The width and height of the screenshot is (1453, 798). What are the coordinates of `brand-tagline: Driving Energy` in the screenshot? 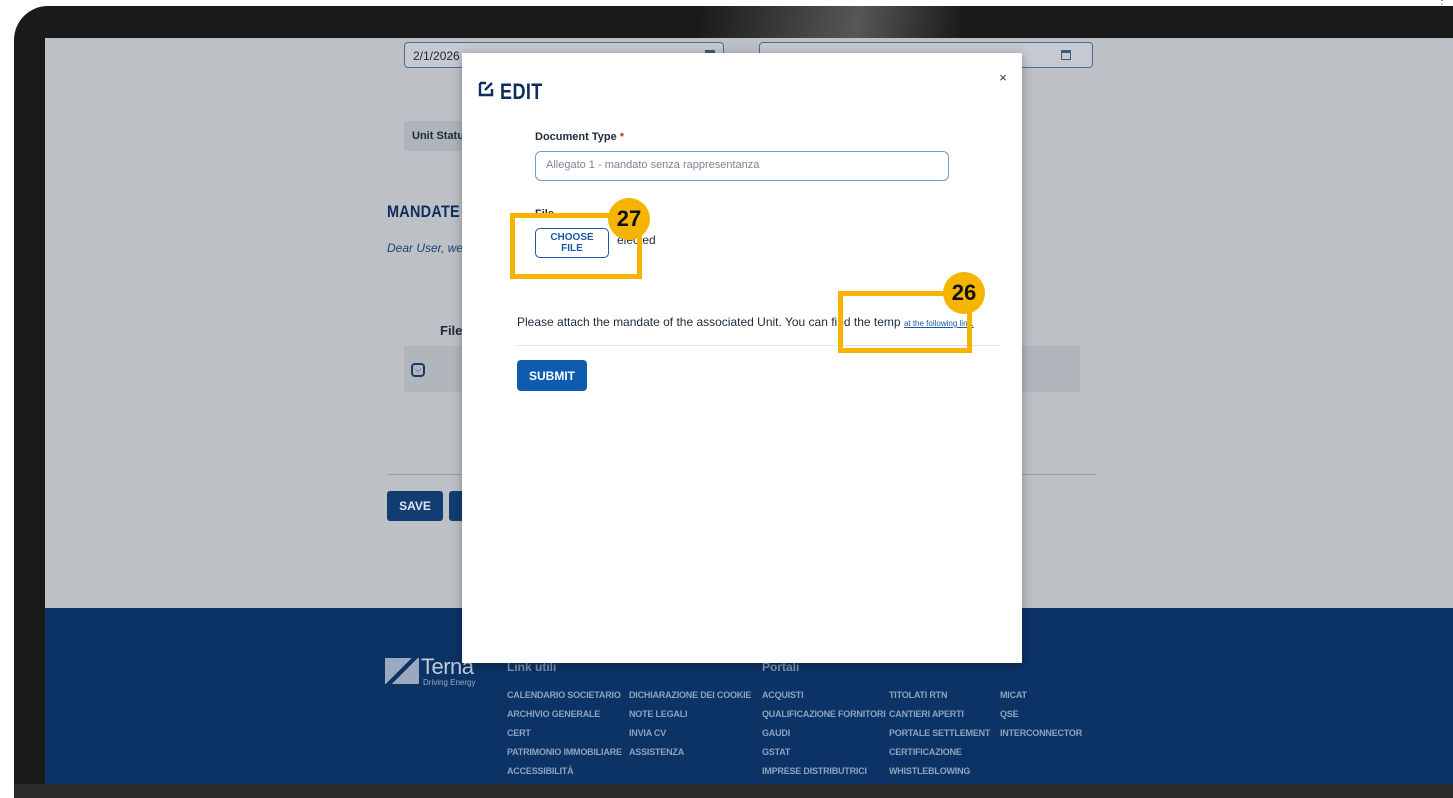 It's located at (449, 682).